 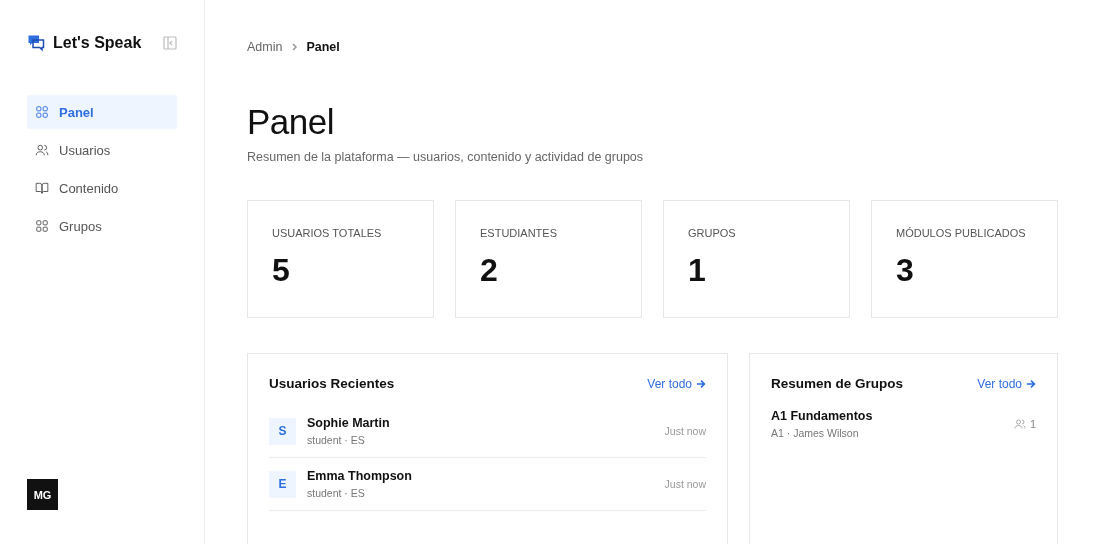 What do you see at coordinates (42, 112) in the screenshot?
I see `dashboard-icon` at bounding box center [42, 112].